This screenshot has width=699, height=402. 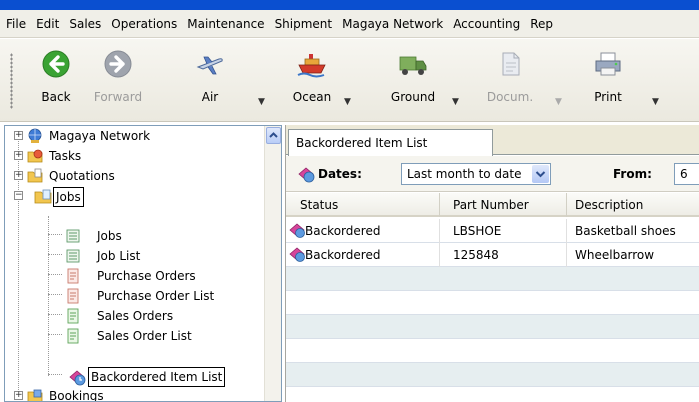 I want to click on ocean-label: Ocean, so click(x=312, y=97).